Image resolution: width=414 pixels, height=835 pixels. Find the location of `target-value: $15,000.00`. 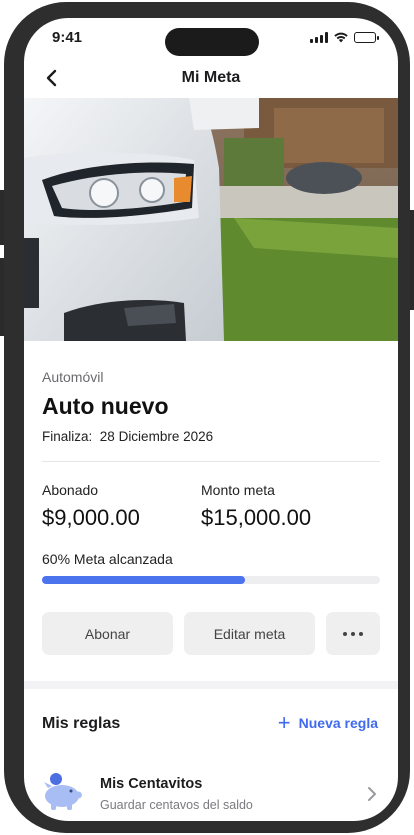

target-value: $15,000.00 is located at coordinates (256, 517).